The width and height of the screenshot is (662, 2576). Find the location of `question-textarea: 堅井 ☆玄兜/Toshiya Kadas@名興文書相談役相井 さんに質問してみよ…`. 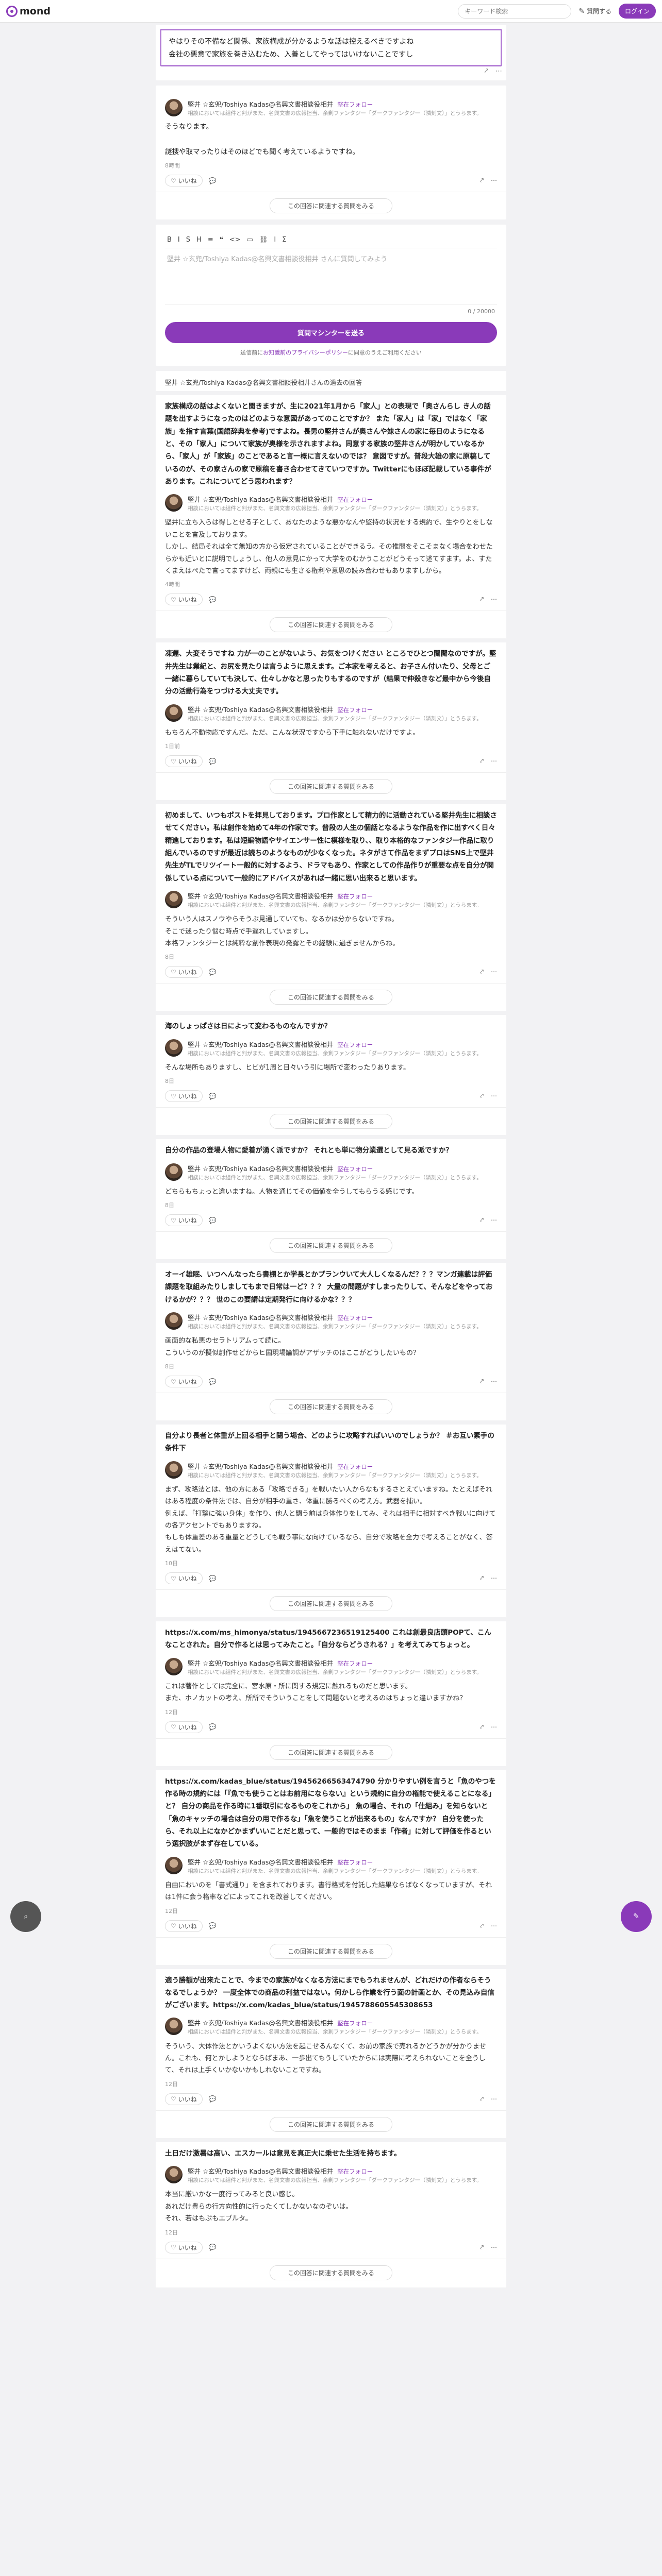

question-textarea: 堅井 ☆玄兜/Toshiya Kadas@名興文書相談役相井 さんに質問してみよ… is located at coordinates (331, 277).